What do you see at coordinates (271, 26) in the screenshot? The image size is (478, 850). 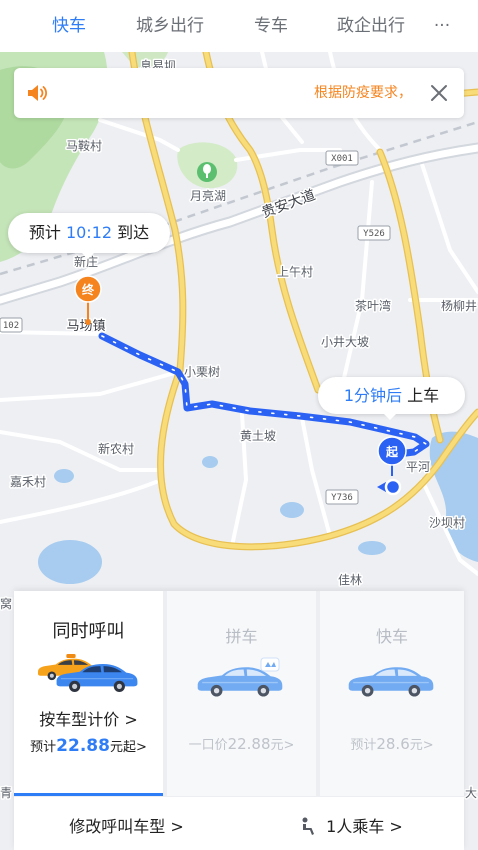 I see `tab-premier: 专车` at bounding box center [271, 26].